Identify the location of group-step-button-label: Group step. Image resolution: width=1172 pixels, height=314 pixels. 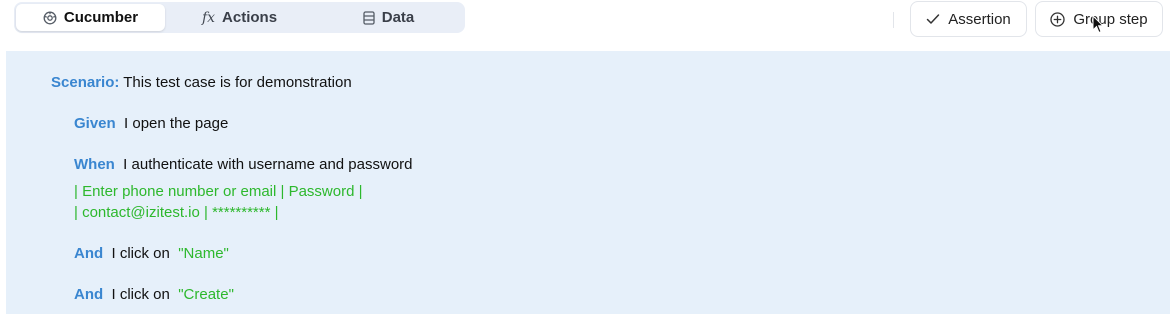
(1110, 19).